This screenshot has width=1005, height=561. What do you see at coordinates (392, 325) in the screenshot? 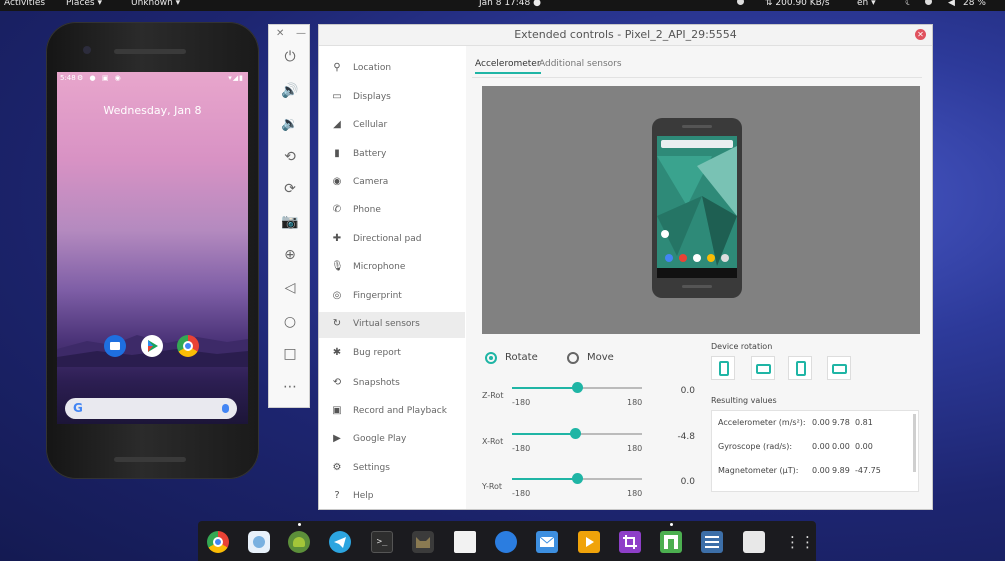
I see `sidebar-item-virtual-sensors: ↻ Virtual sensors` at bounding box center [392, 325].